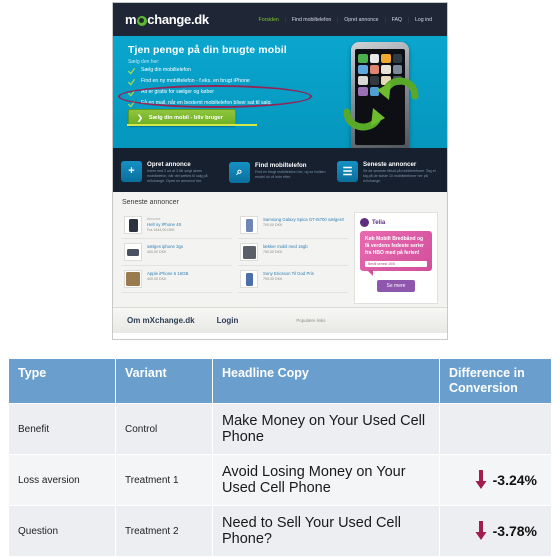 The width and height of the screenshot is (560, 557). I want to click on nav-item-faq: FAQ, so click(396, 19).